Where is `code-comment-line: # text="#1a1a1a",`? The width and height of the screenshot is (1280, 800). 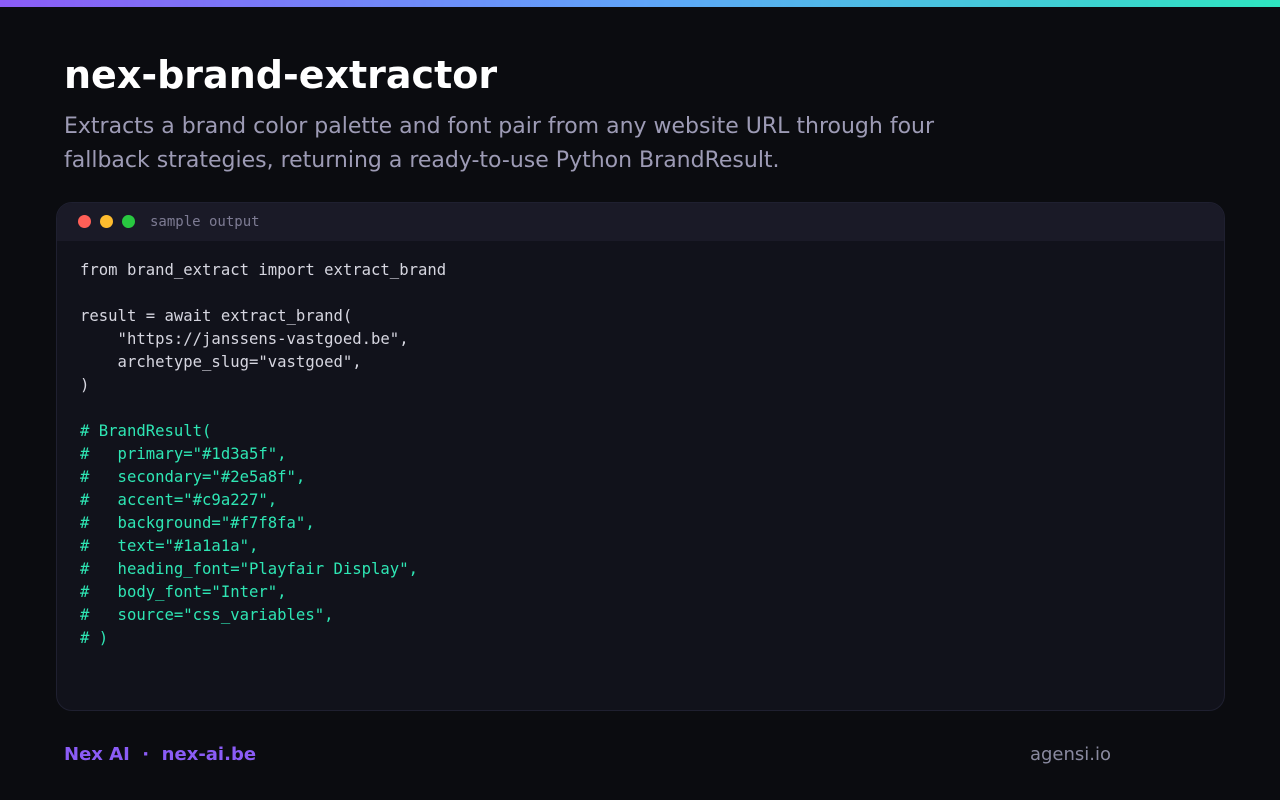
code-comment-line: # text="#1a1a1a", is located at coordinates (169, 546).